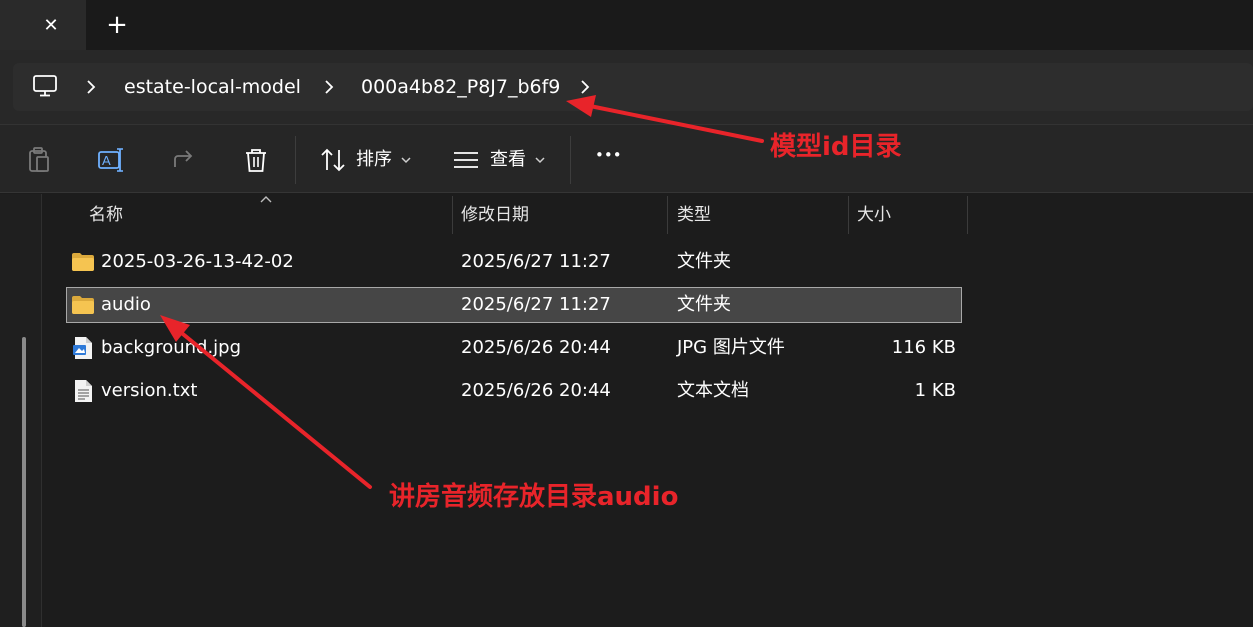  I want to click on sort-label: 排序, so click(374, 159).